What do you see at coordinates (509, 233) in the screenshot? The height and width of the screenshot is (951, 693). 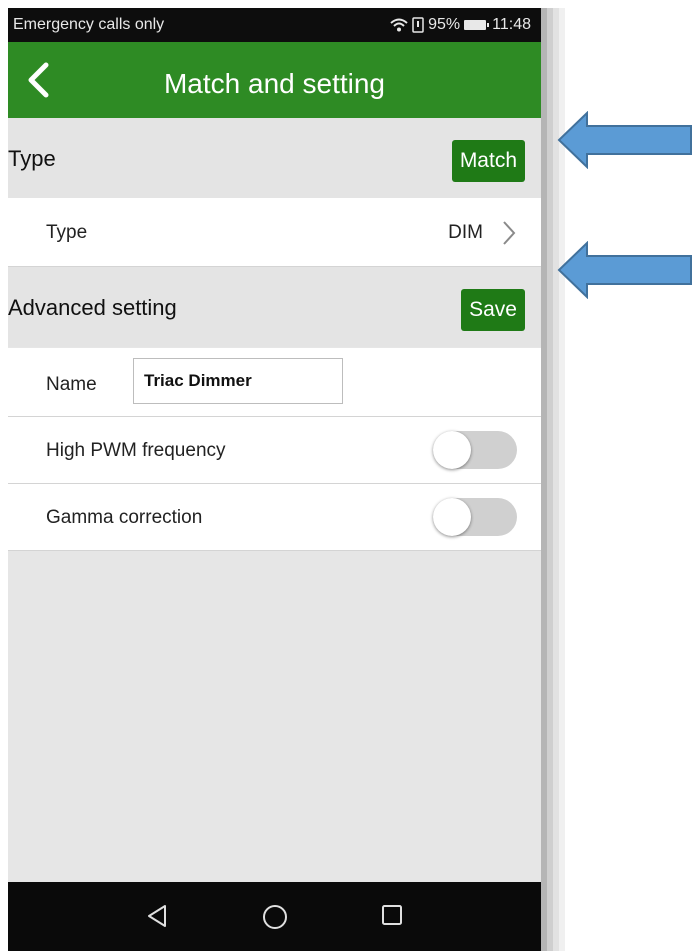 I see `chevron-right-icon` at bounding box center [509, 233].